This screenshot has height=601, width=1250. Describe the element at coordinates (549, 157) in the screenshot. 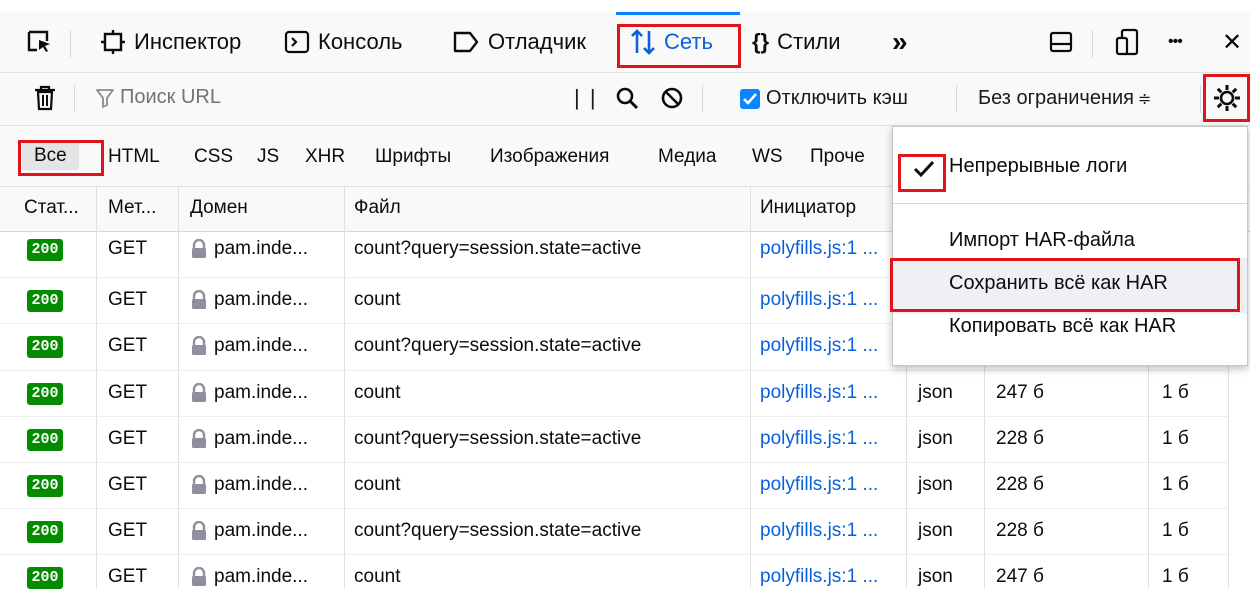

I see `filter-images: Изображения` at that location.